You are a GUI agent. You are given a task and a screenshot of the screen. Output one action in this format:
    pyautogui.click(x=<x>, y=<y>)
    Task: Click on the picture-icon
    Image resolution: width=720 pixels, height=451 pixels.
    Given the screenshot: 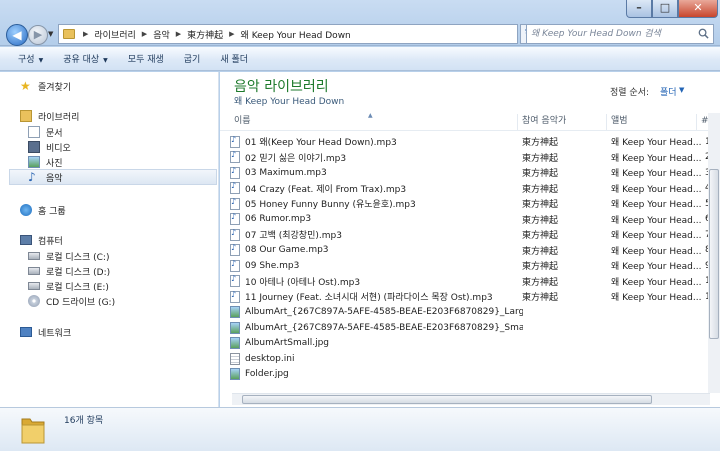 What is the action you would take?
    pyautogui.click(x=34, y=162)
    